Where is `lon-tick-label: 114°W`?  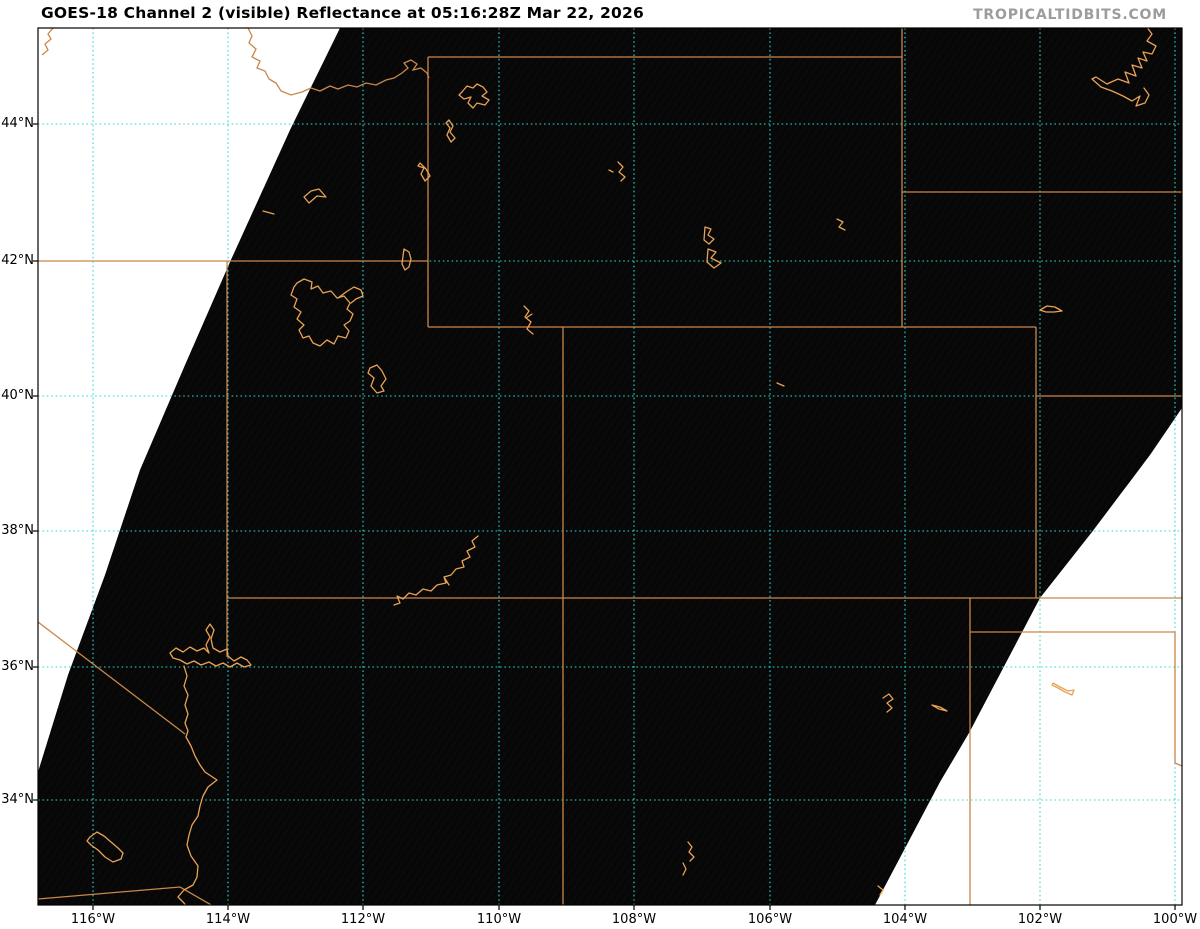
lon-tick-label: 114°W is located at coordinates (228, 919).